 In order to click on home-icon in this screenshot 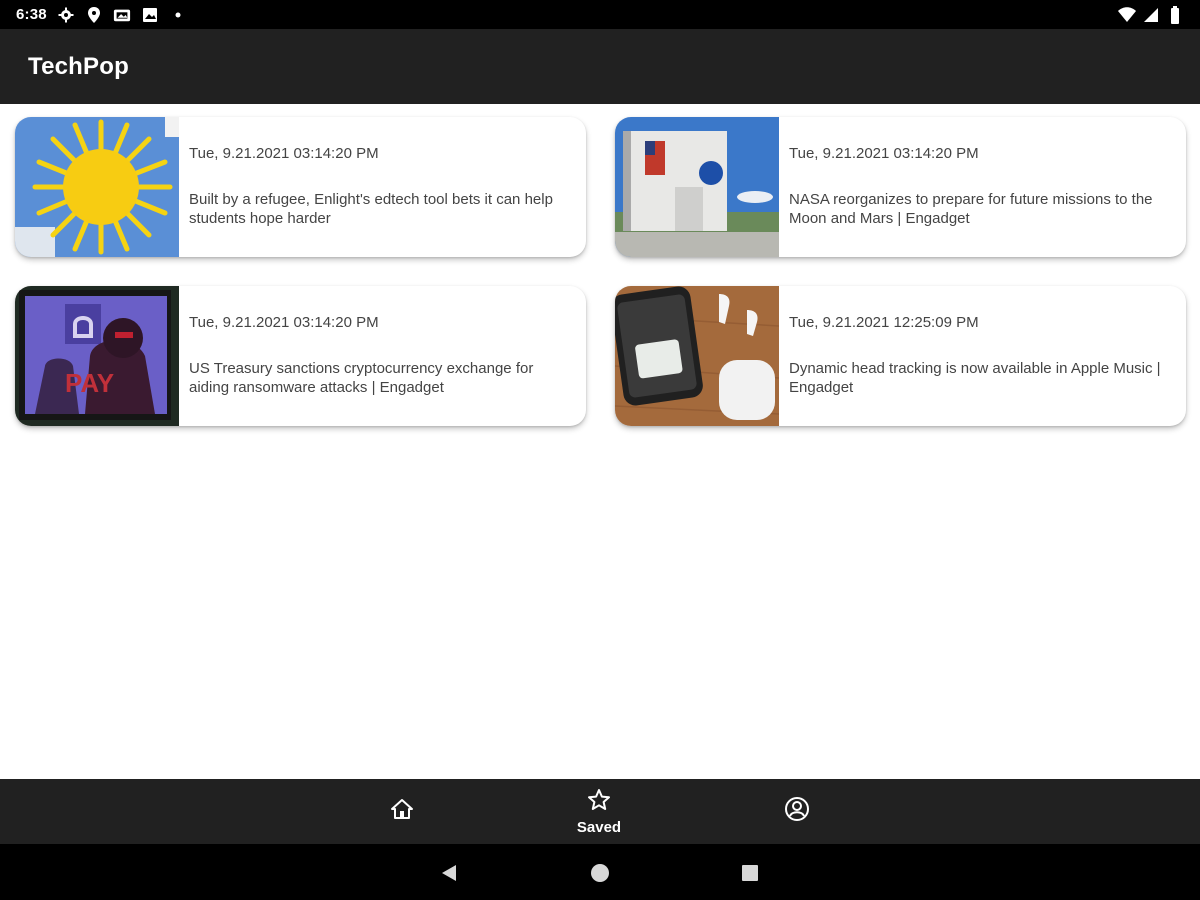, I will do `click(402, 811)`.